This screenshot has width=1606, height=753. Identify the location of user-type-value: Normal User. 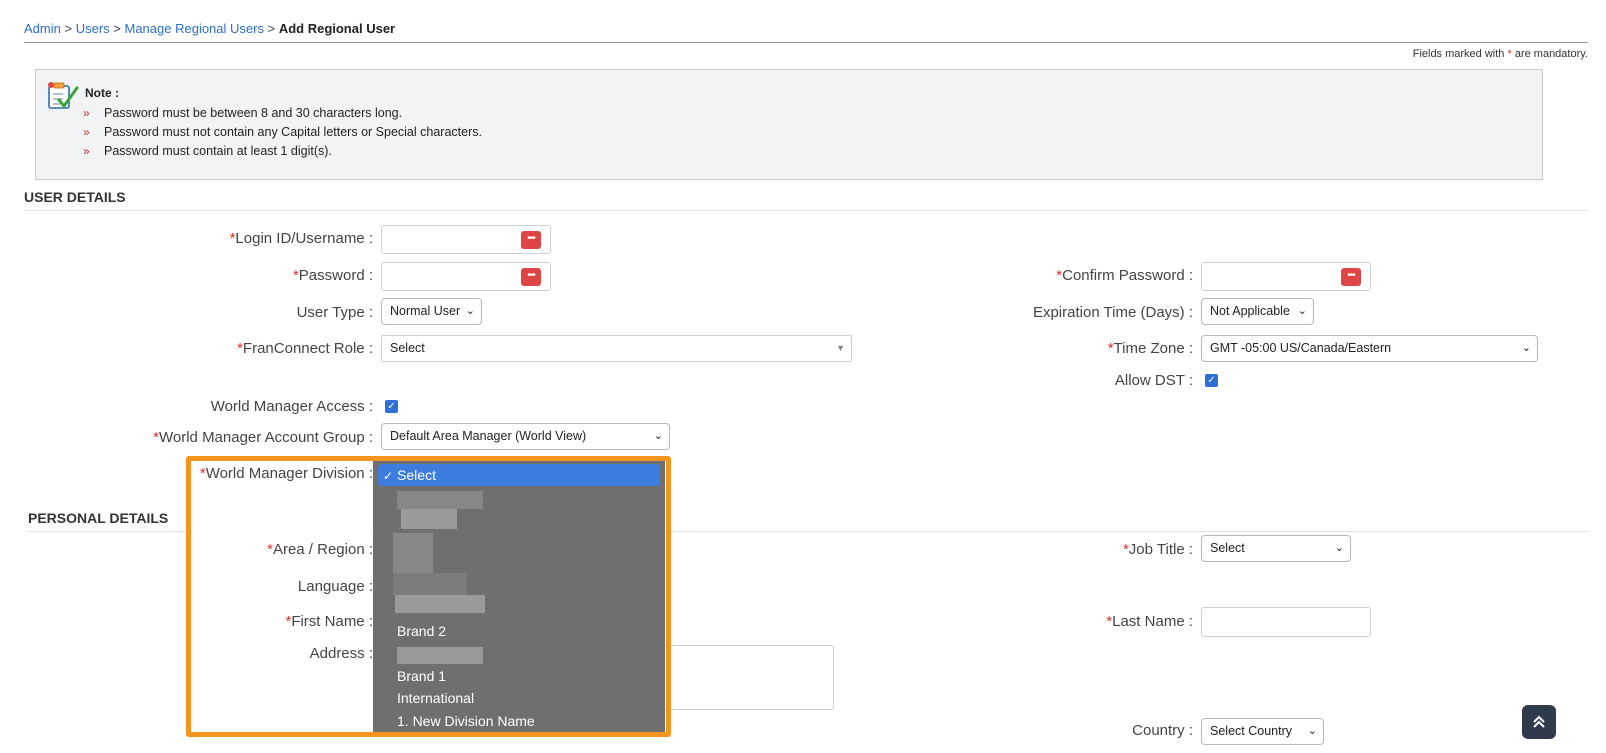
(425, 311).